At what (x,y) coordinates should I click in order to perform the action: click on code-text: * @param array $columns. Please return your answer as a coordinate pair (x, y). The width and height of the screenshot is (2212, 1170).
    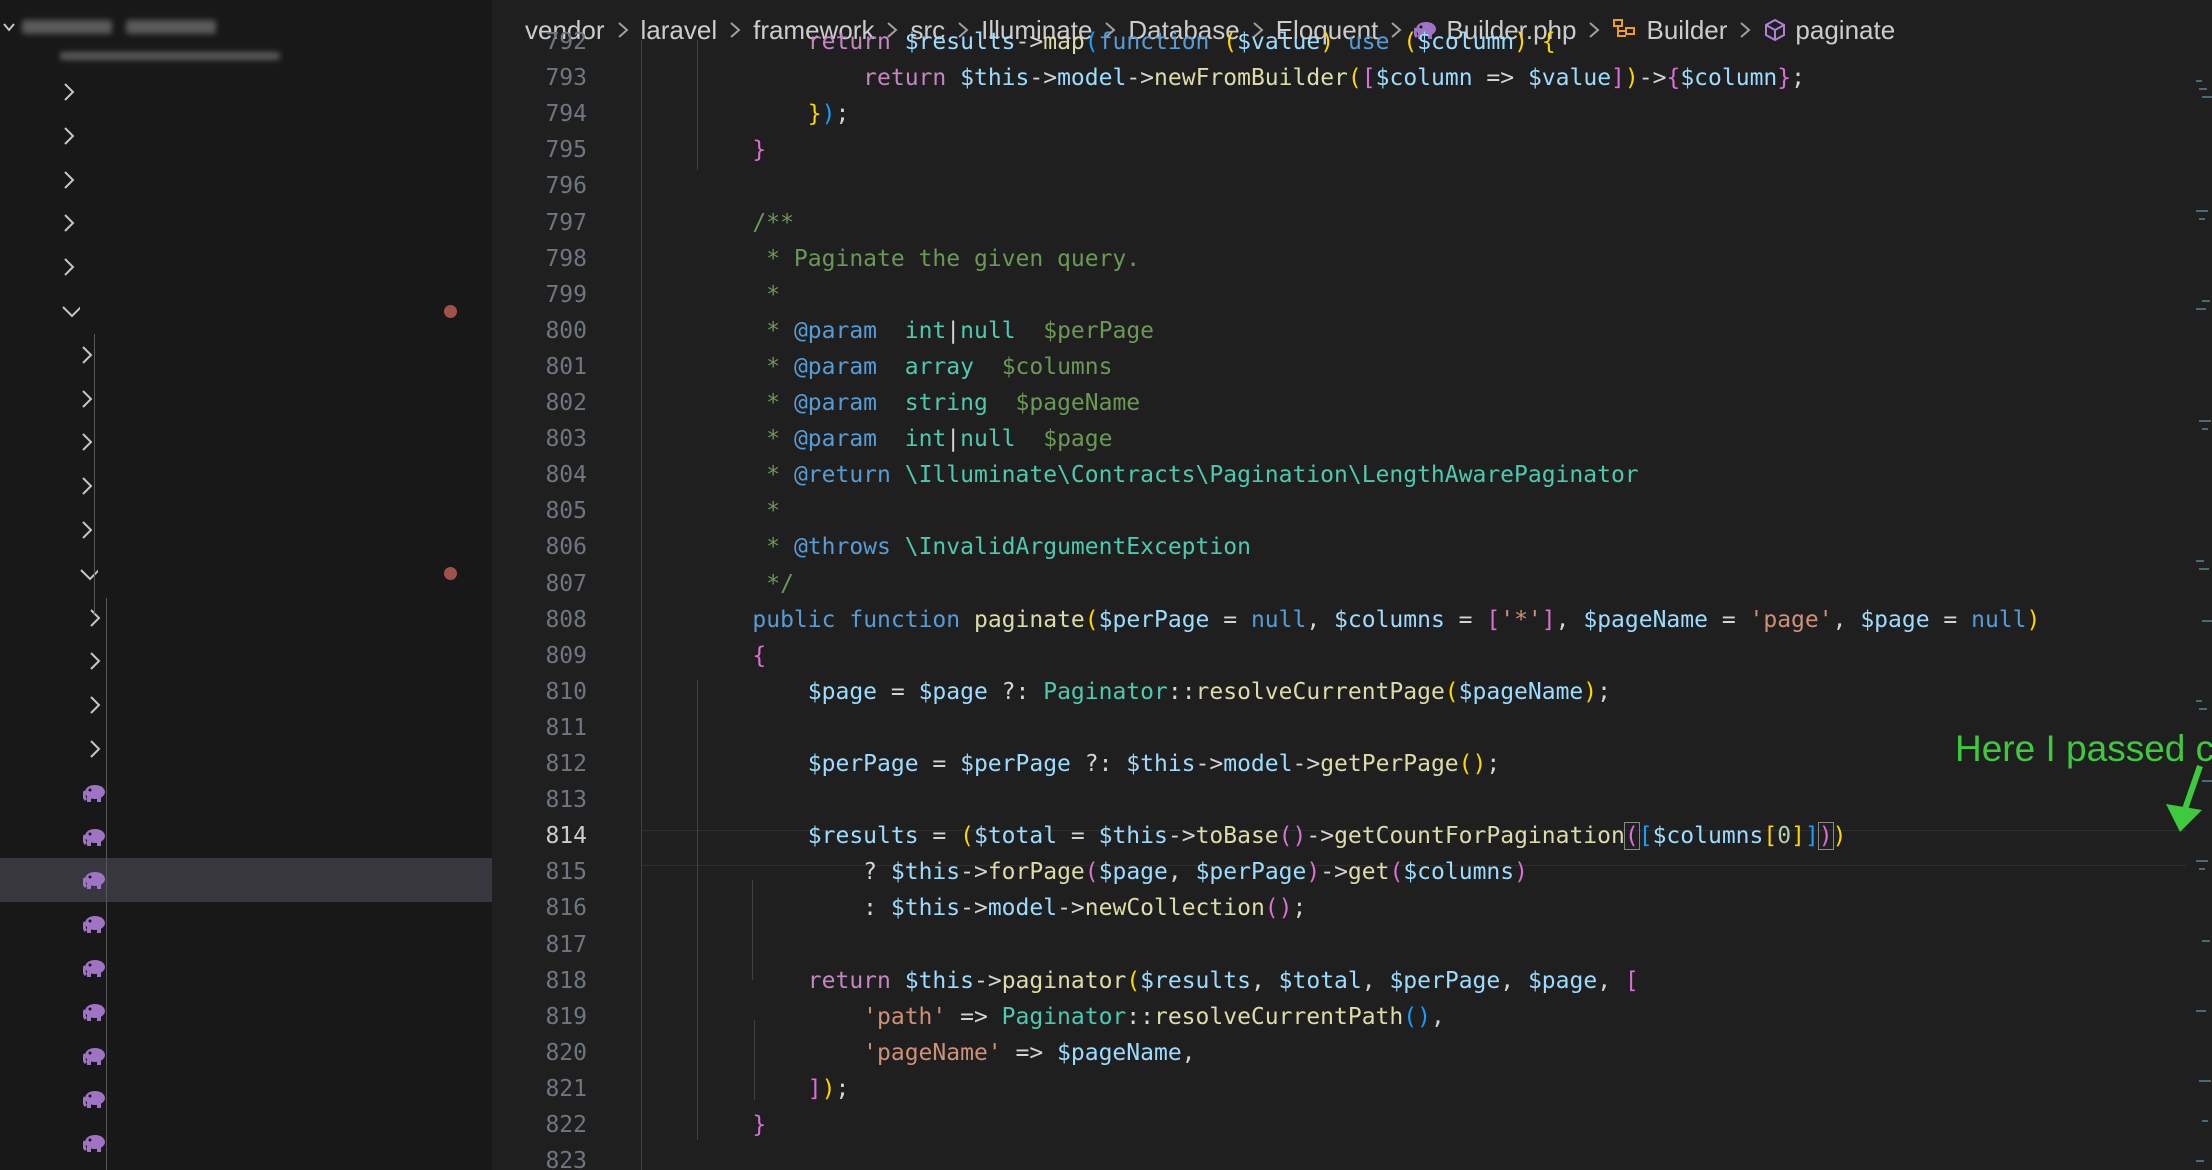
    Looking at the image, I should click on (904, 367).